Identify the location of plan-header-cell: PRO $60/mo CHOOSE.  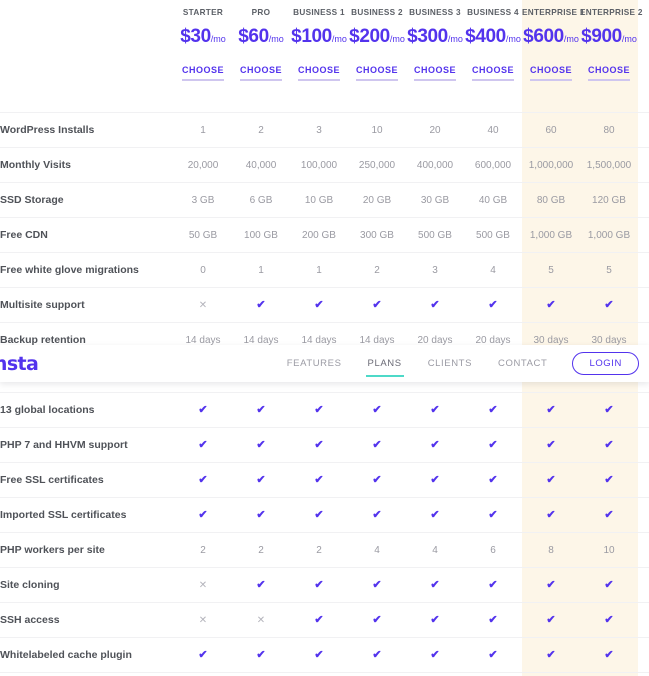
(261, 45).